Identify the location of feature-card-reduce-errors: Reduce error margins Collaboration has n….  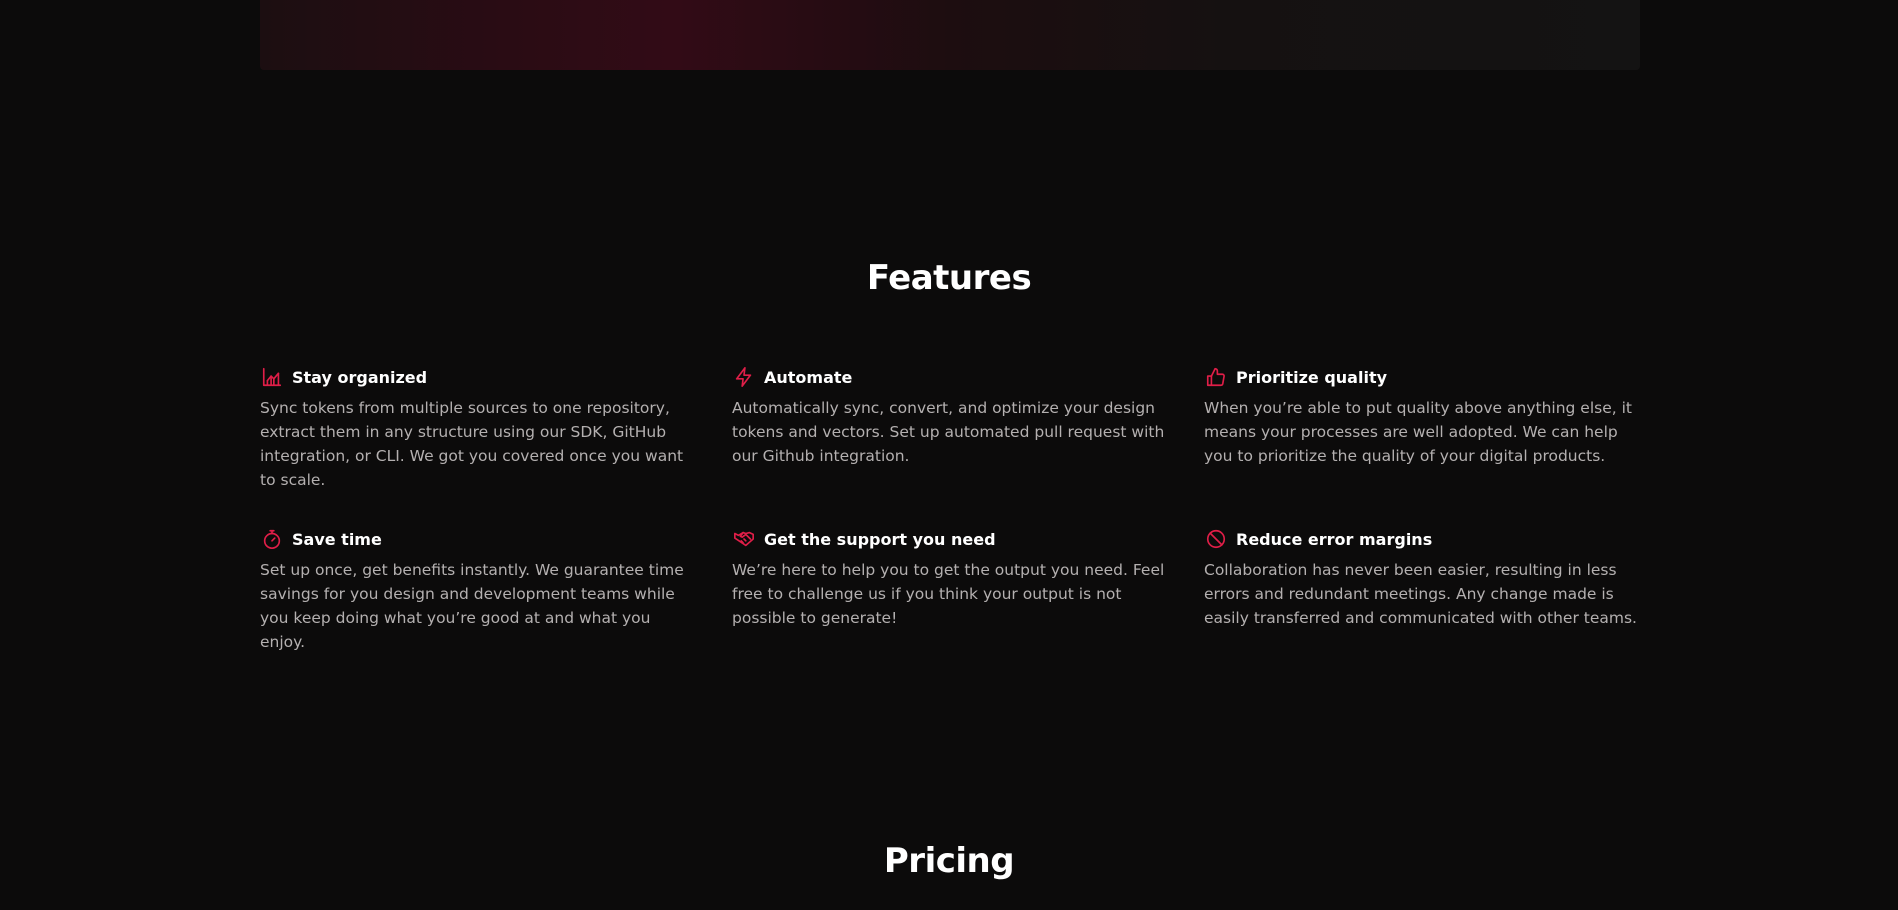
(1424, 590).